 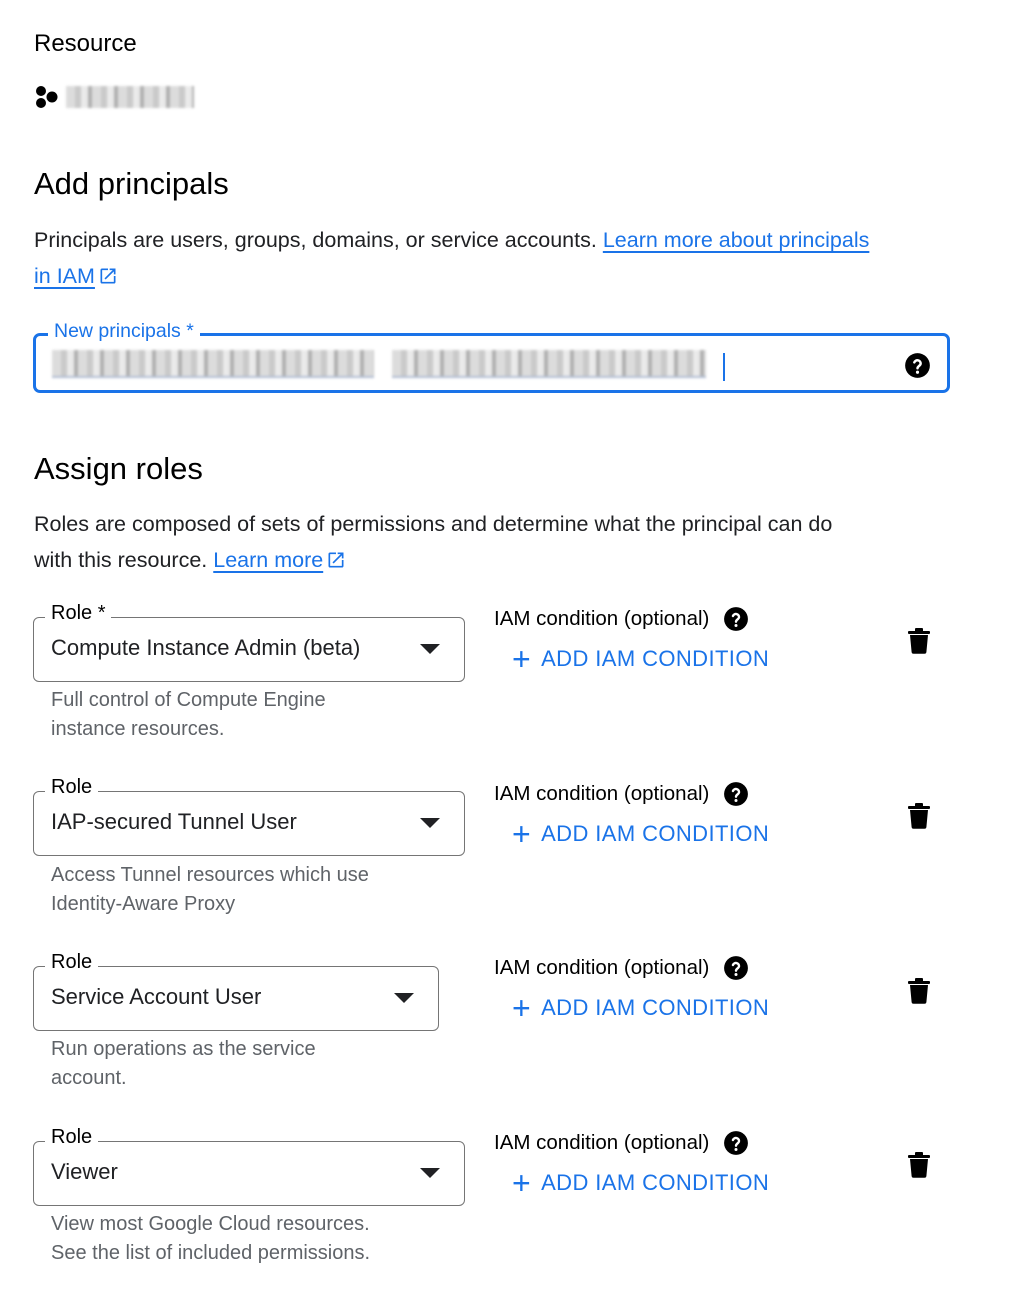 I want to click on role-value: IAP-secured Tunnel User, so click(x=174, y=821).